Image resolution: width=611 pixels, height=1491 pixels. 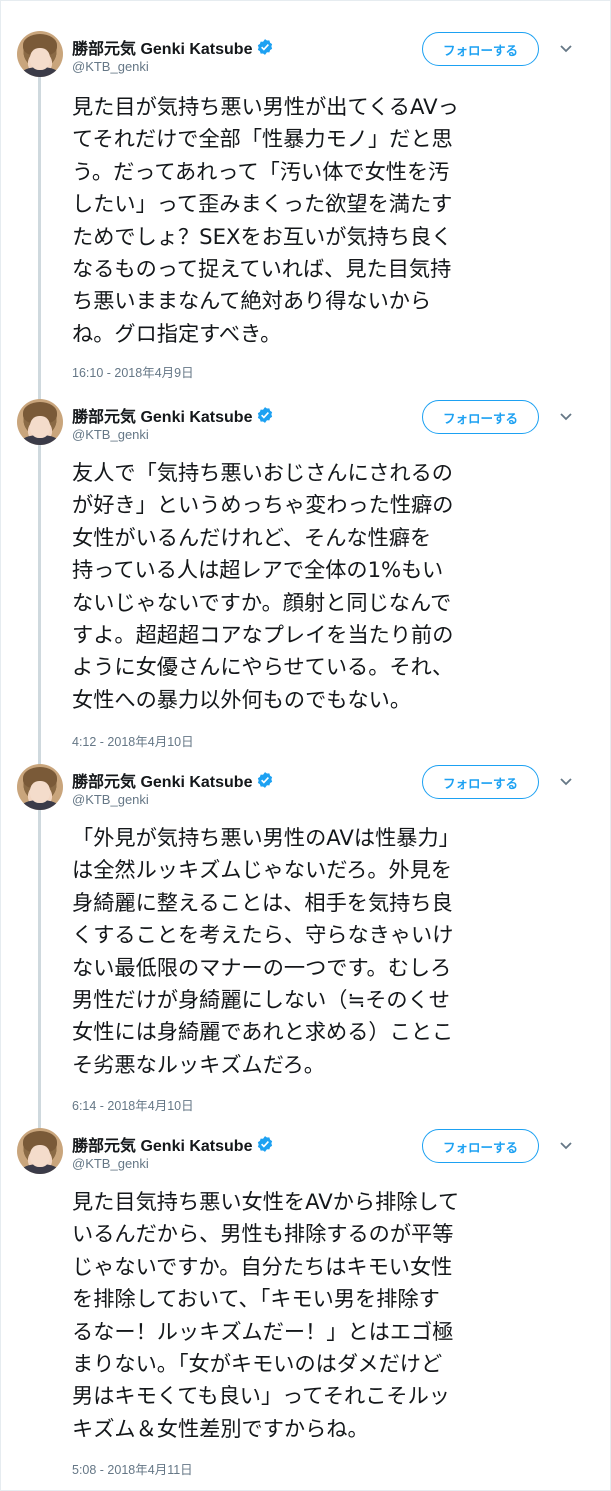 What do you see at coordinates (133, 740) in the screenshot?
I see `tweet-timestamp: 4:12 - 2018年4月10日` at bounding box center [133, 740].